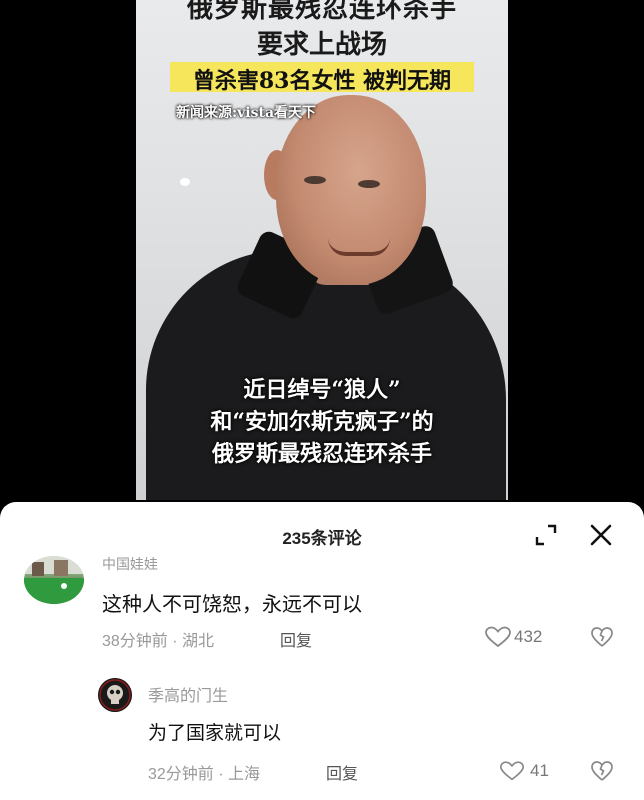 This screenshot has height=800, width=644. I want to click on comment-username: 季高的门生, so click(188, 694).